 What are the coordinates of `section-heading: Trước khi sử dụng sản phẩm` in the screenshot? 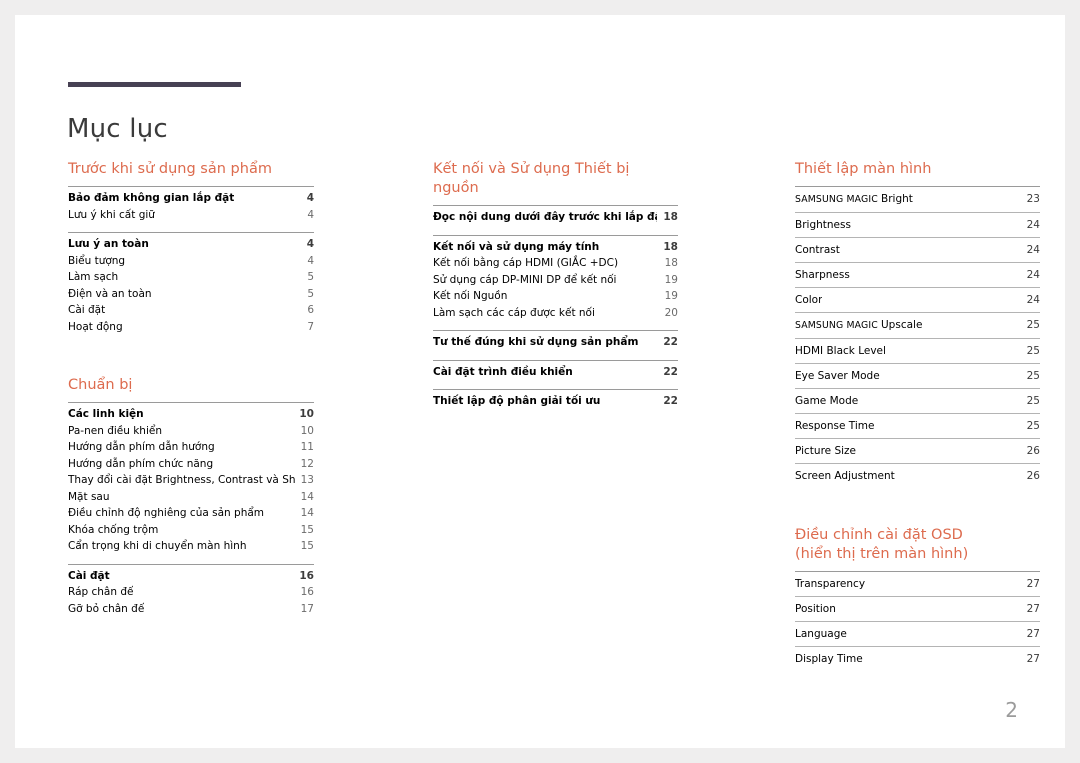 It's located at (170, 169).